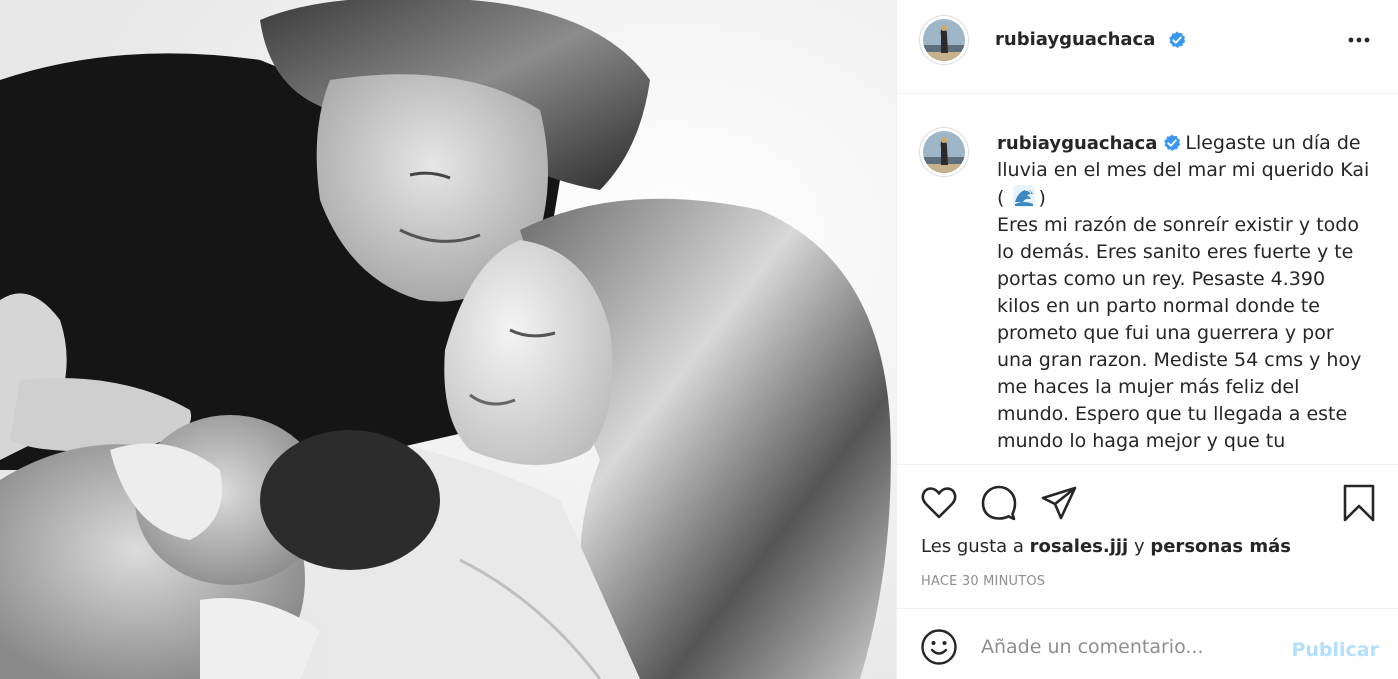 This screenshot has height=679, width=1398. What do you see at coordinates (1189, 198) in the screenshot?
I see `caption-line: ( )` at bounding box center [1189, 198].